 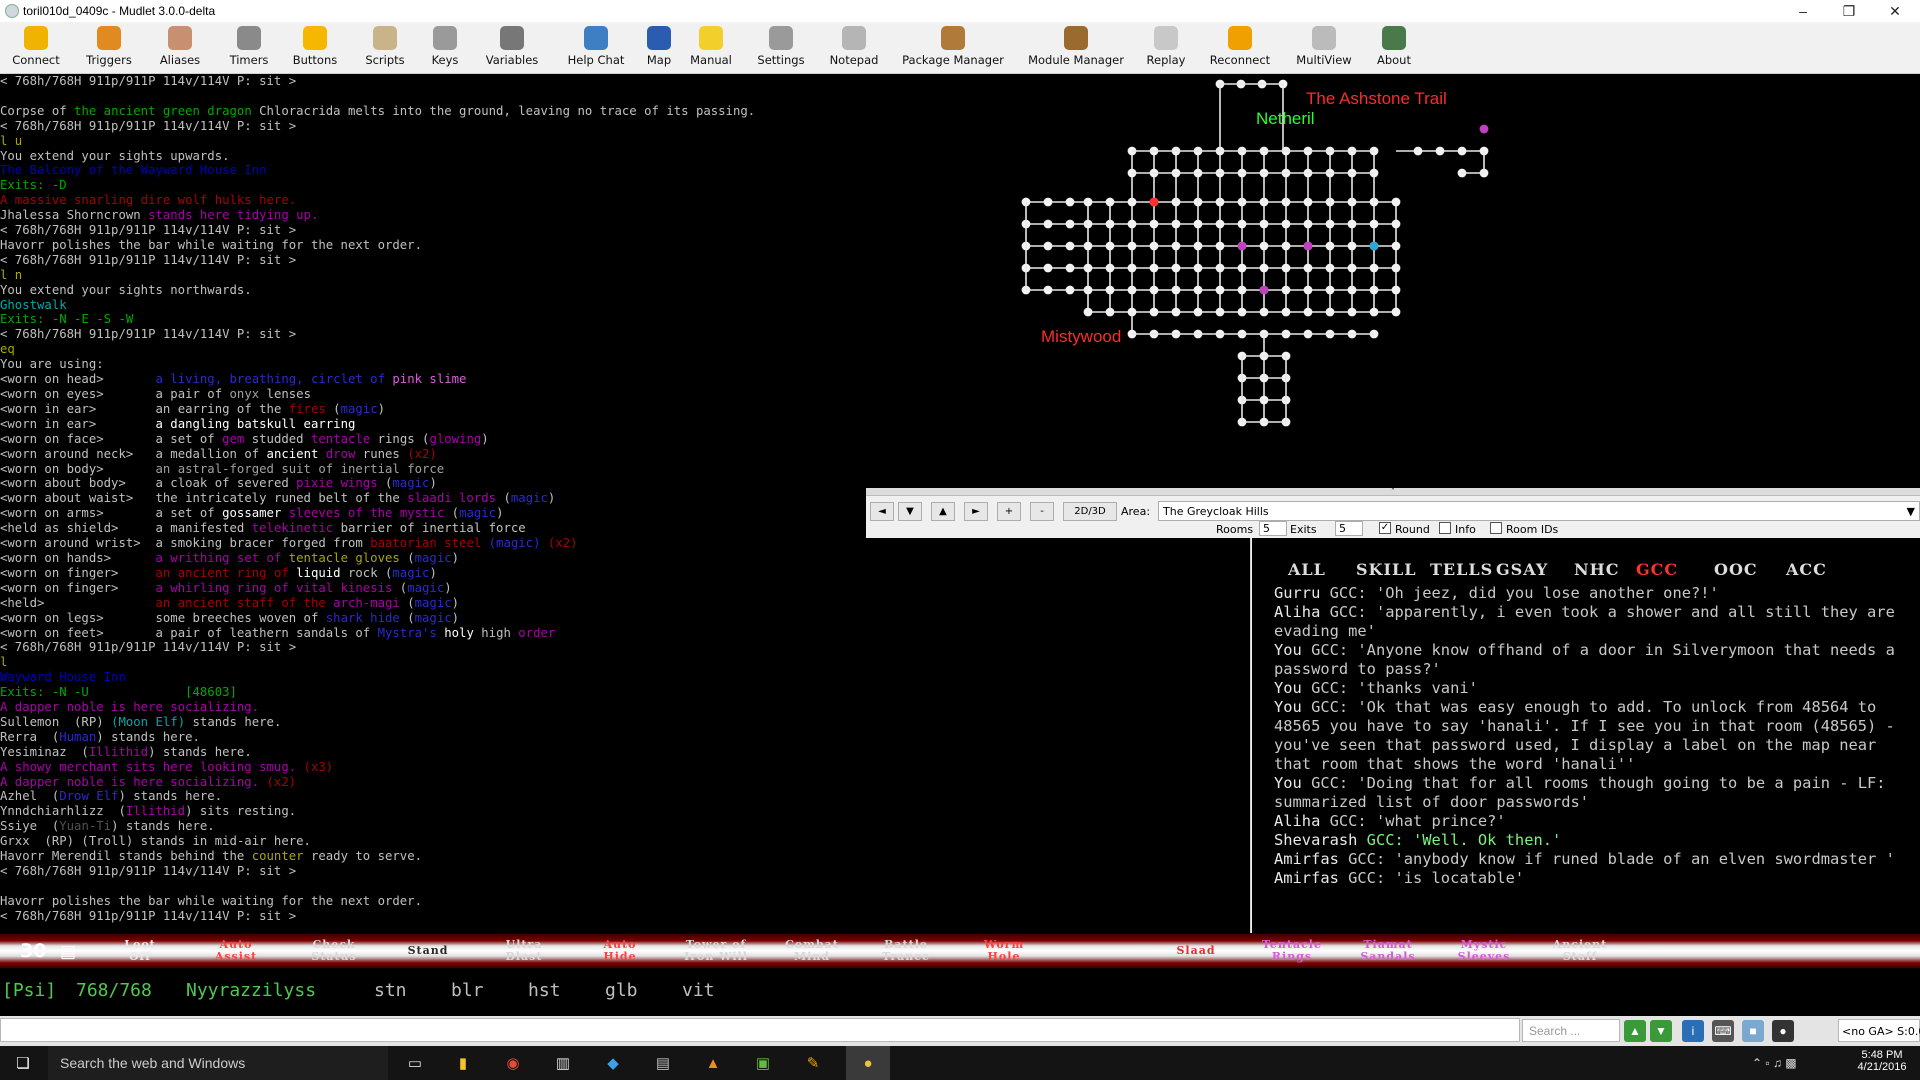 What do you see at coordinates (385, 49) in the screenshot?
I see `toolbar-scripts-button: Scripts` at bounding box center [385, 49].